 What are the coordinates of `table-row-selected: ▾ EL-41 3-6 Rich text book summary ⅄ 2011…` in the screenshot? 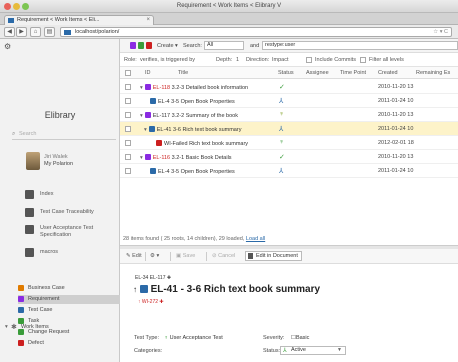 It's located at (289, 129).